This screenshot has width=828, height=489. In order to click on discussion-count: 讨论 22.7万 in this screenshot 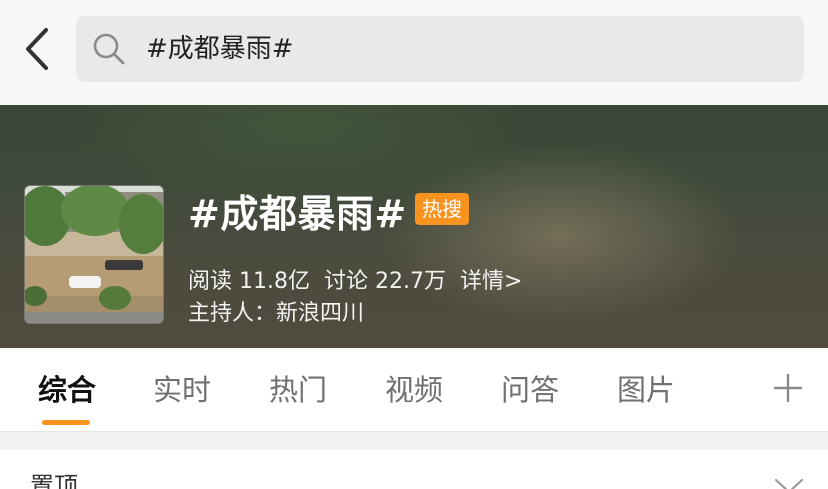, I will do `click(384, 281)`.